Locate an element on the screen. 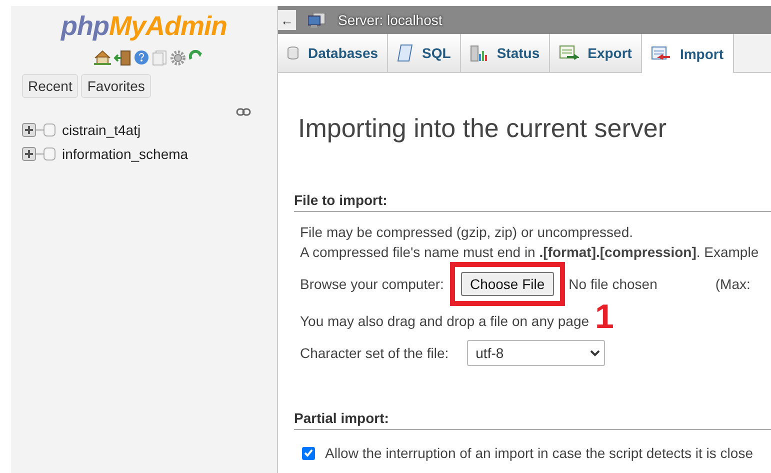  help-icon is located at coordinates (141, 57).